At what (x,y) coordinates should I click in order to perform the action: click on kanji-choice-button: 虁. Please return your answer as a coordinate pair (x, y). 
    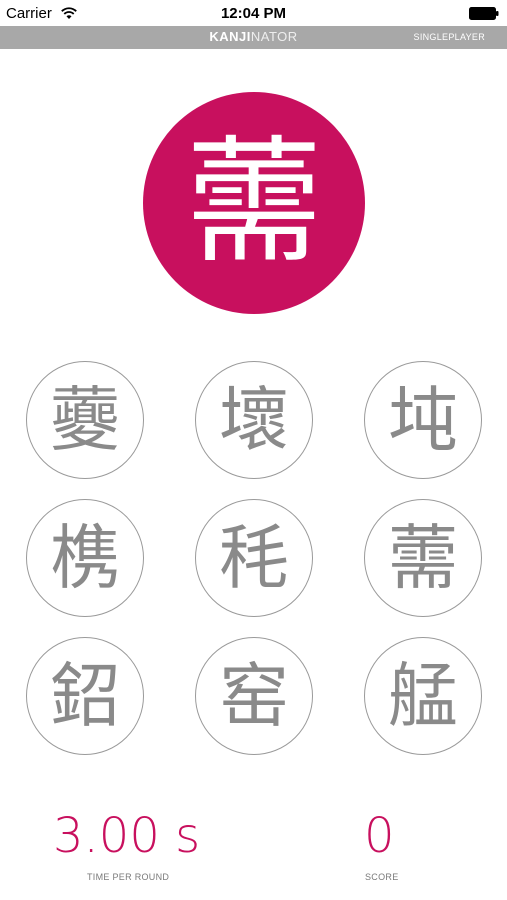
    Looking at the image, I should click on (85, 420).